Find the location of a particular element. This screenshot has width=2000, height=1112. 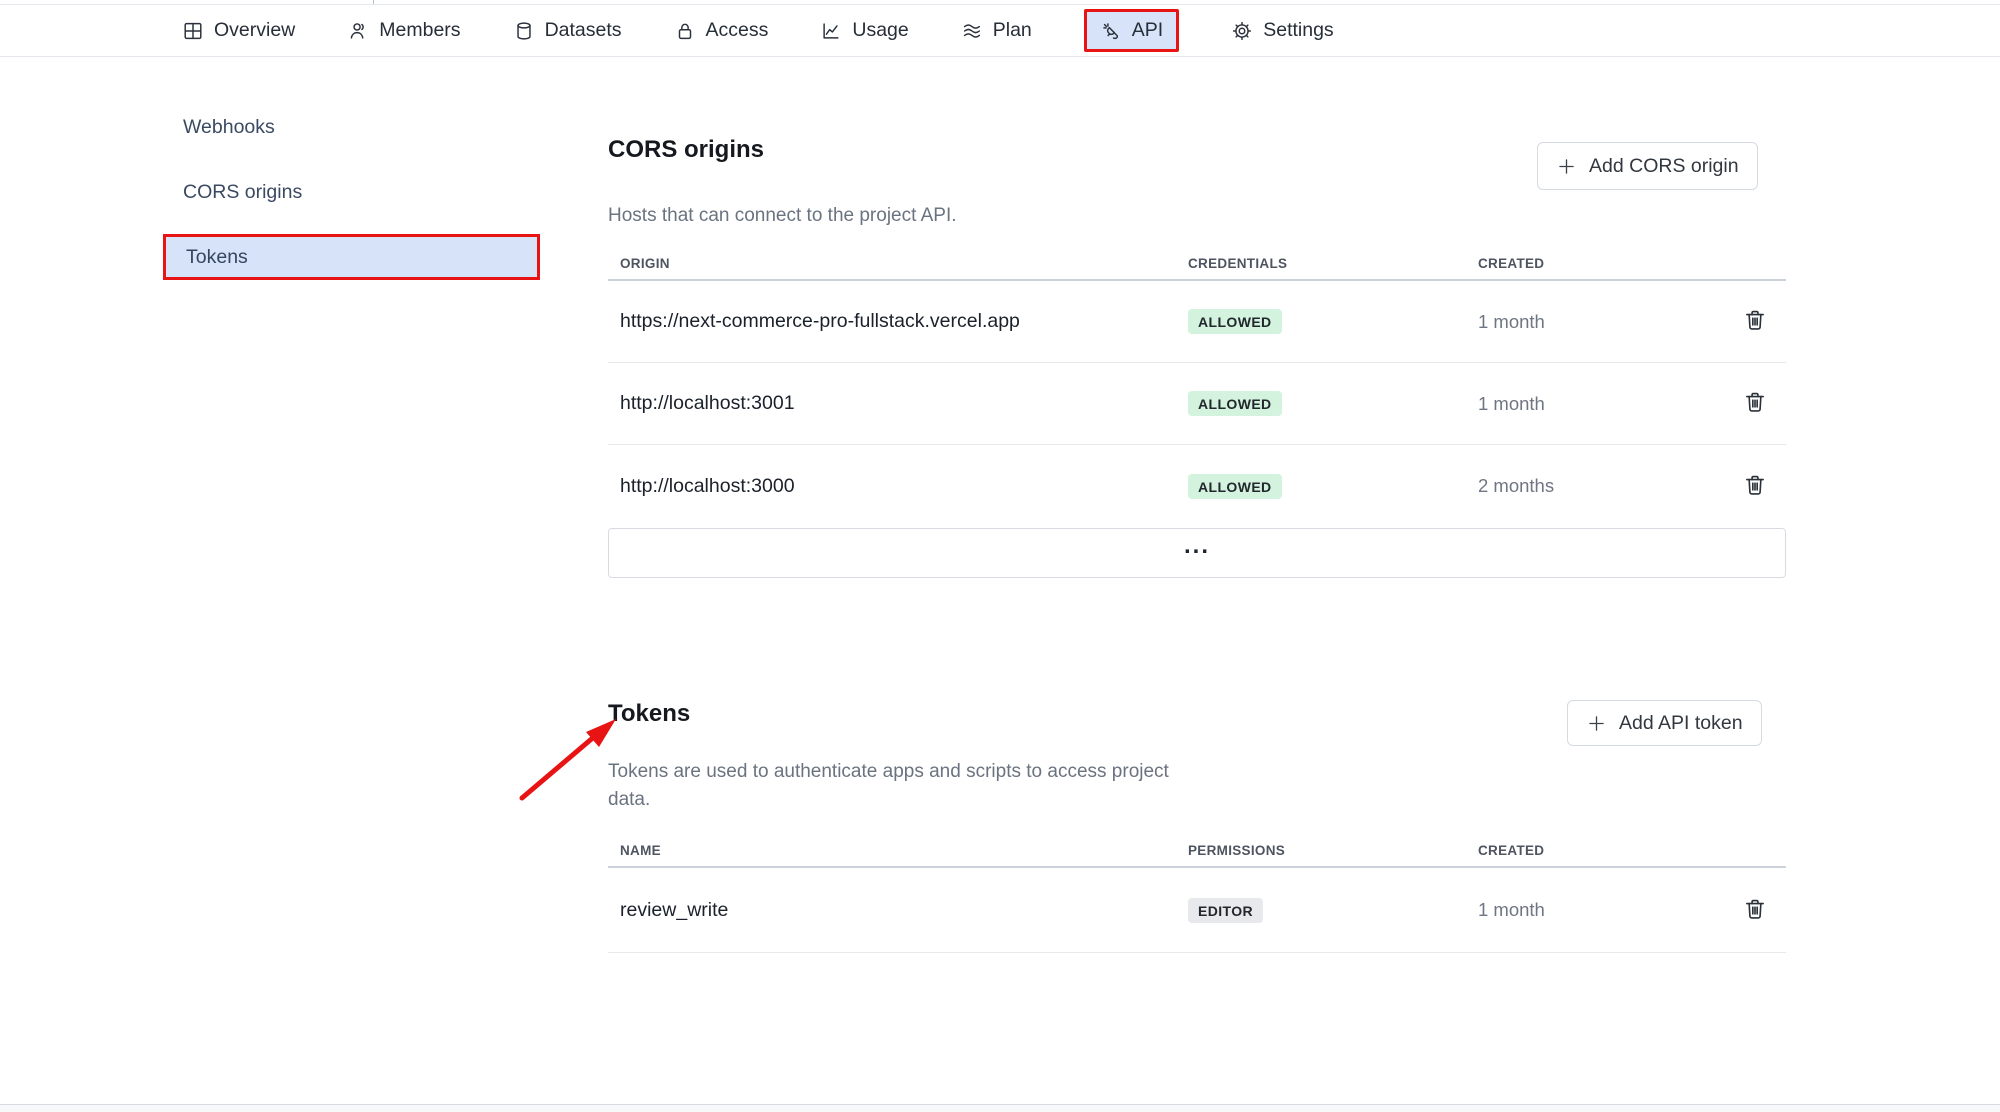

api-settings-sidebar: Webhooks CORS origins Tokens is located at coordinates (351, 201).